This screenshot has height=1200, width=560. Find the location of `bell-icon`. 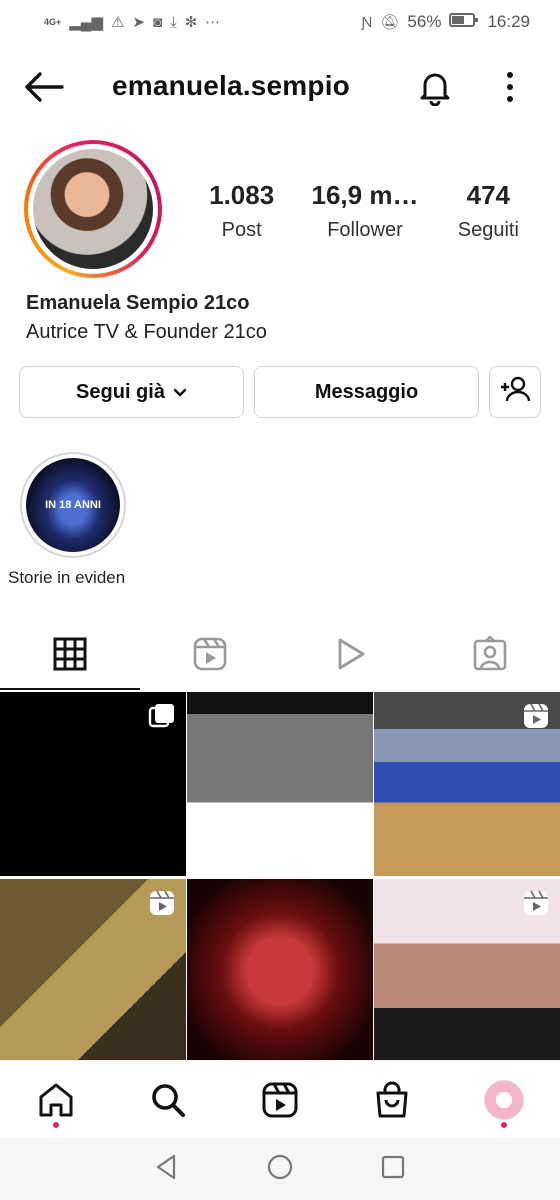

bell-icon is located at coordinates (435, 87).